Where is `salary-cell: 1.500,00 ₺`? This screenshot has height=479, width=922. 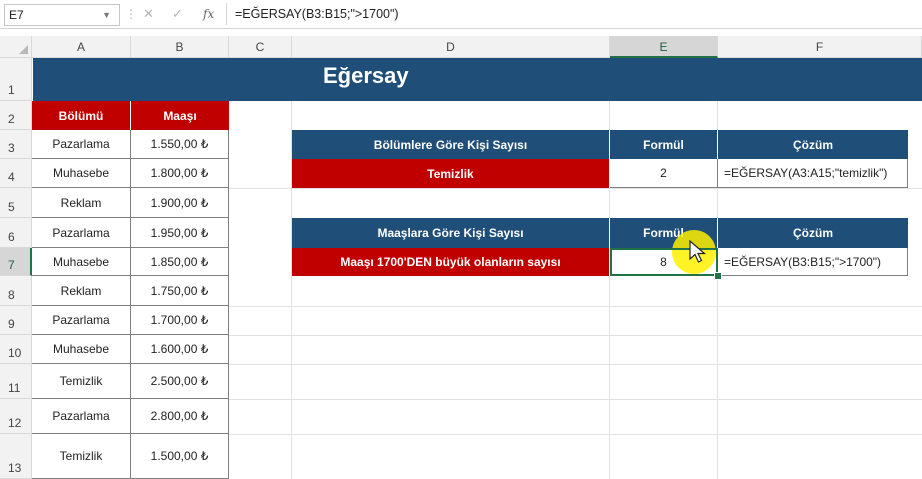
salary-cell: 1.500,00 ₺ is located at coordinates (180, 456).